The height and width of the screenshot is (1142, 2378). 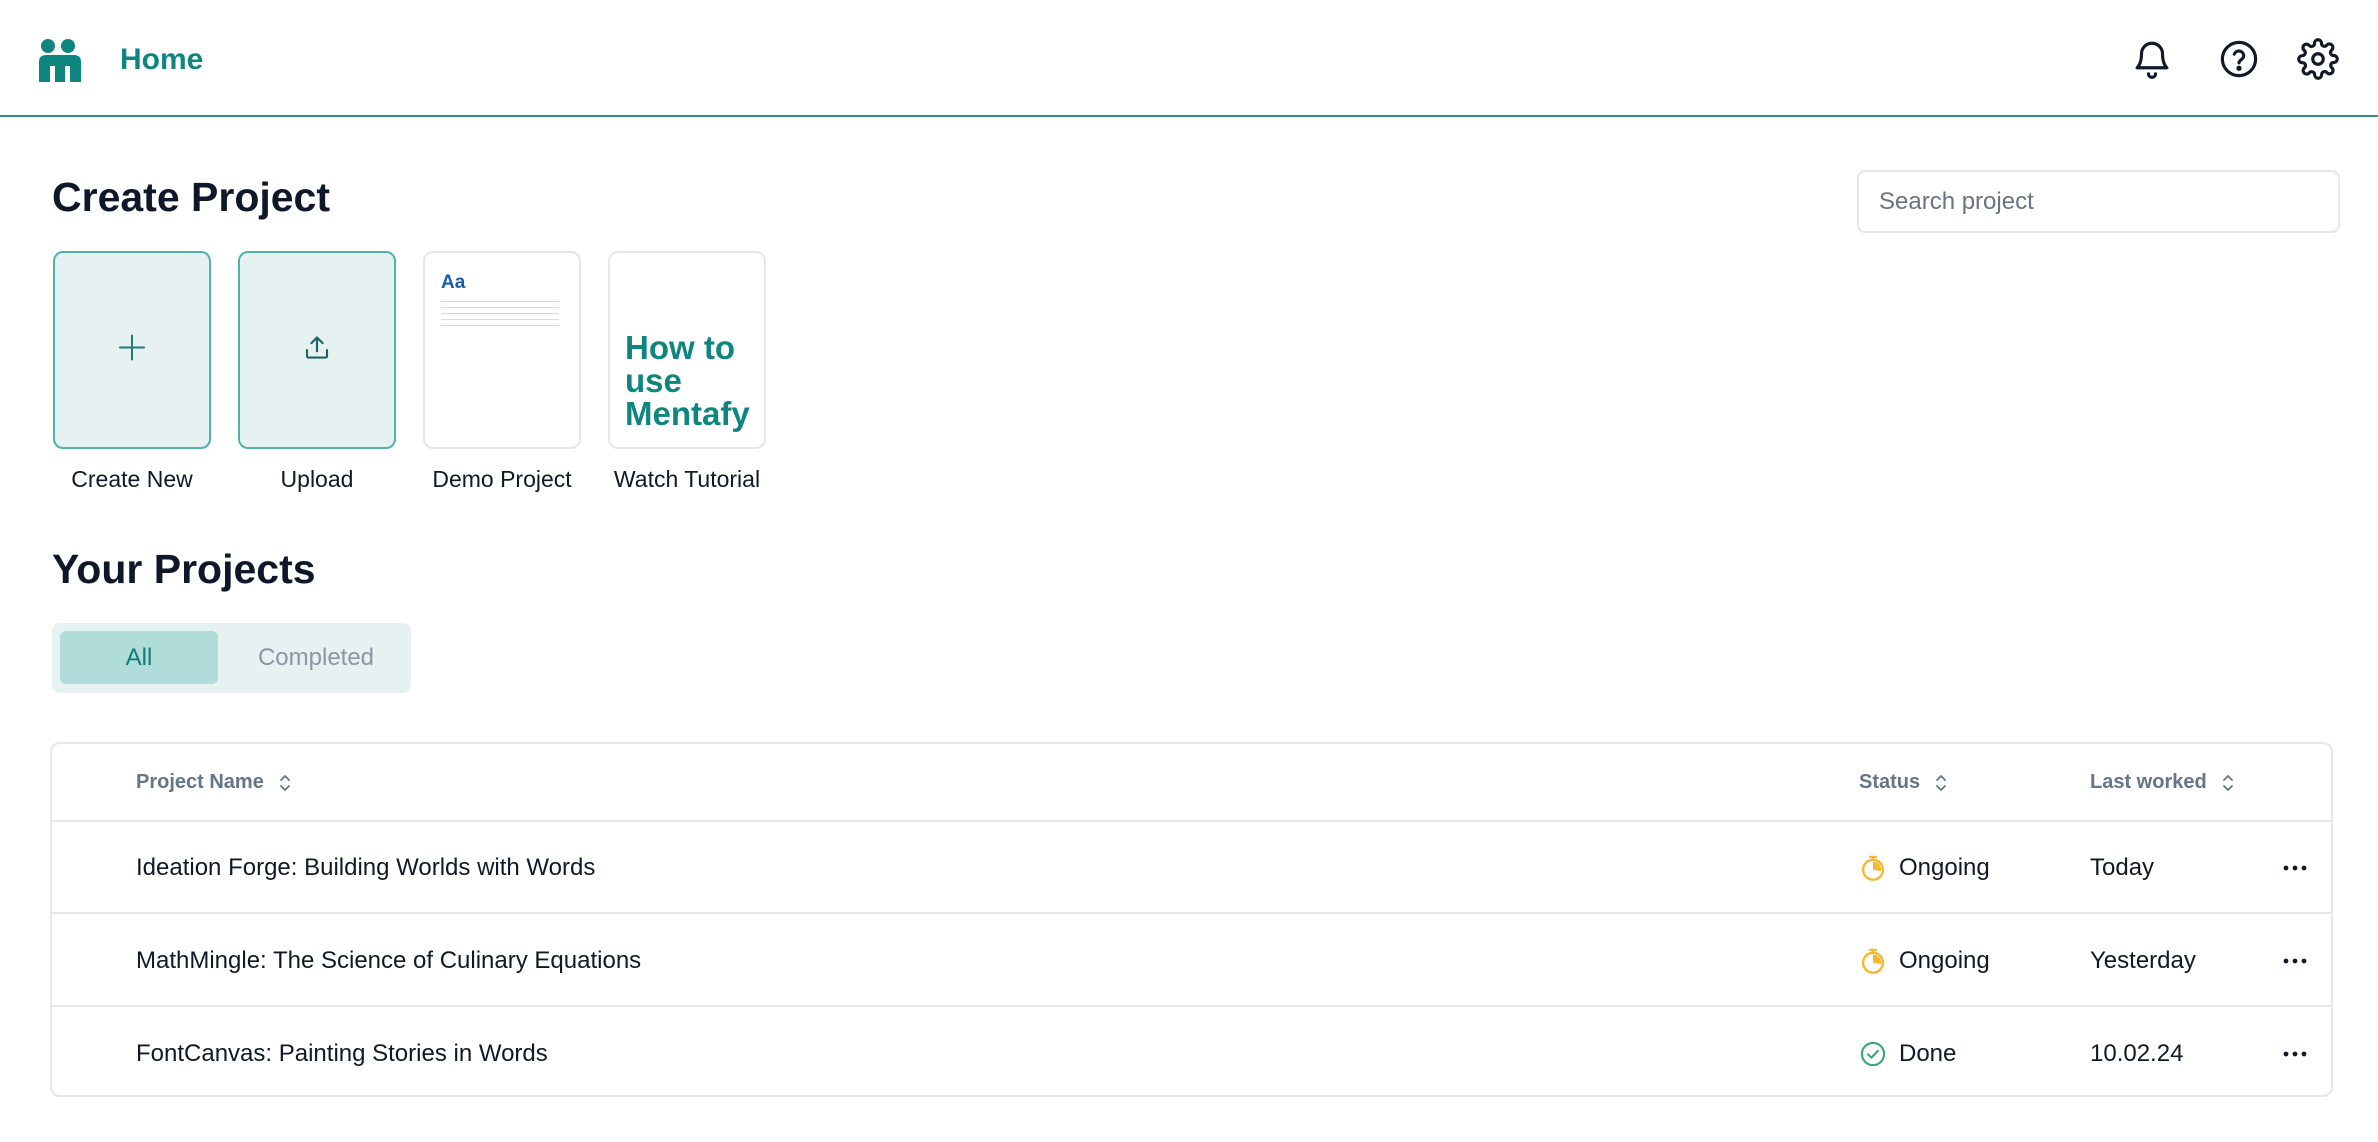 What do you see at coordinates (60, 60) in the screenshot?
I see `mentafy-logo-icon` at bounding box center [60, 60].